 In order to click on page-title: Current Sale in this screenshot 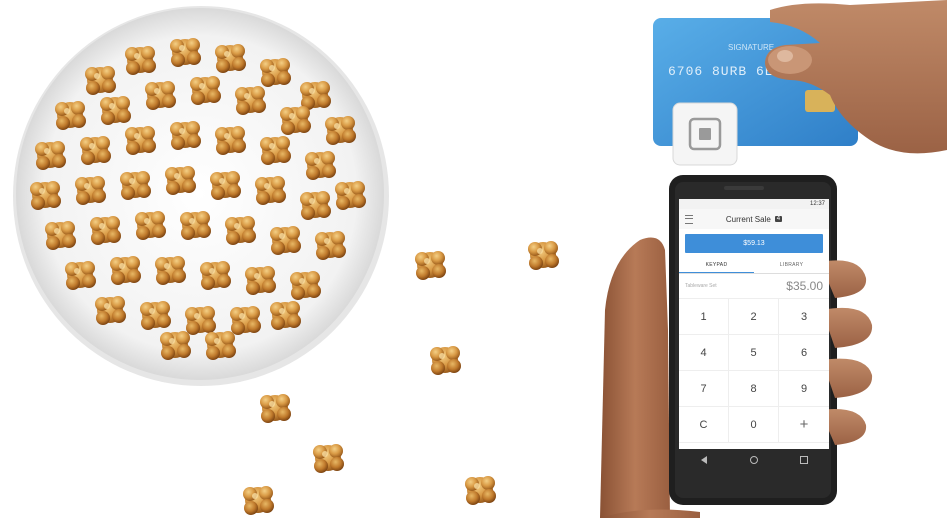, I will do `click(748, 219)`.